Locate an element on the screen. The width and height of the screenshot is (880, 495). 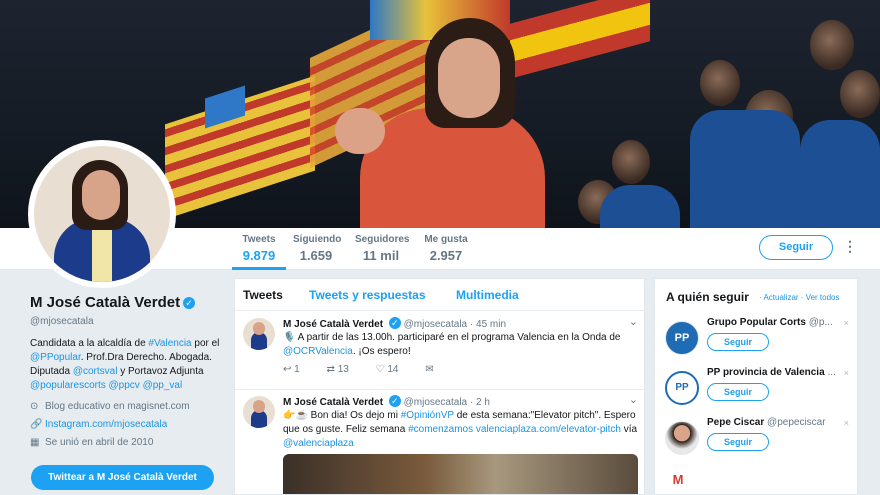
suggestion-name-text: Grupo Popular Corts is located at coordinates (756, 322).